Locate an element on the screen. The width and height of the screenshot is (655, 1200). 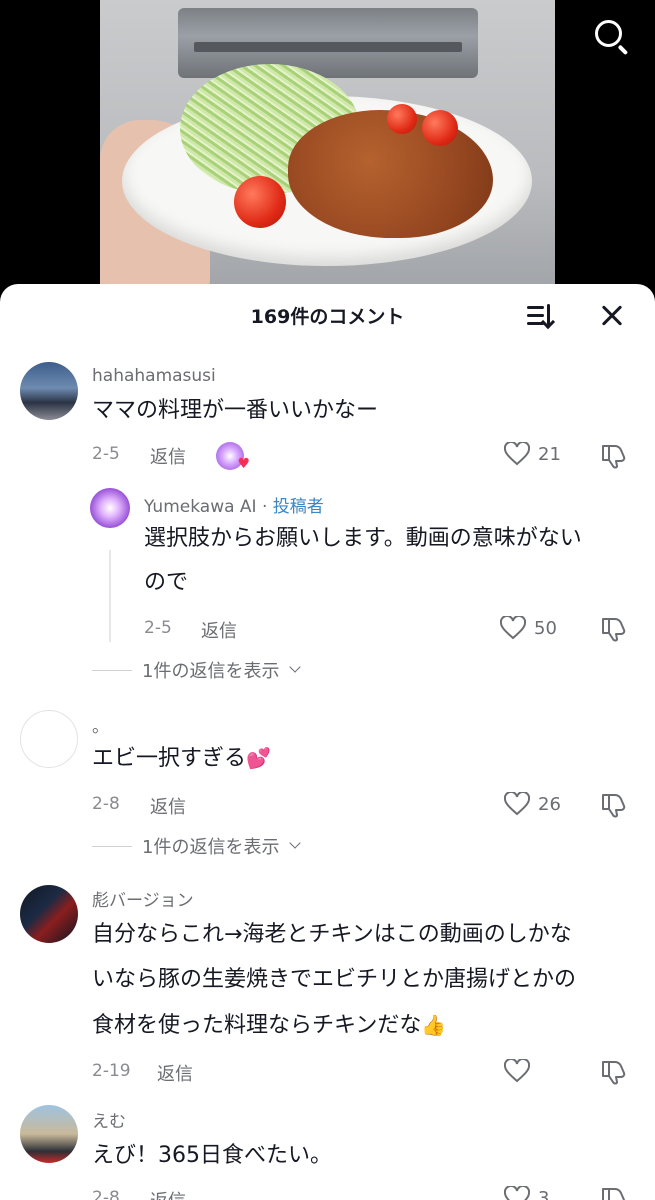
like-count: 26 is located at coordinates (549, 804).